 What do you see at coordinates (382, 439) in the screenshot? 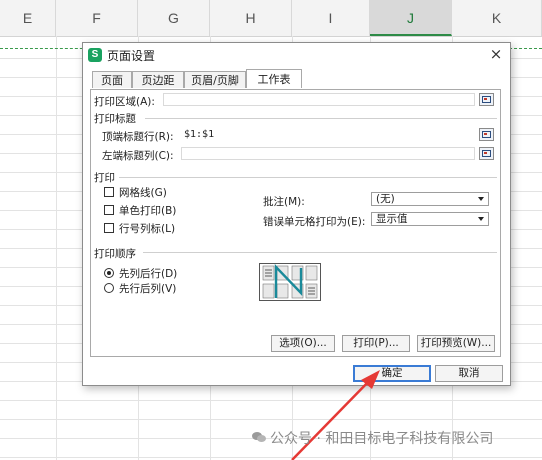
I see `watermark-text: 公众号 · 和田目标电子科技有限公司` at bounding box center [382, 439].